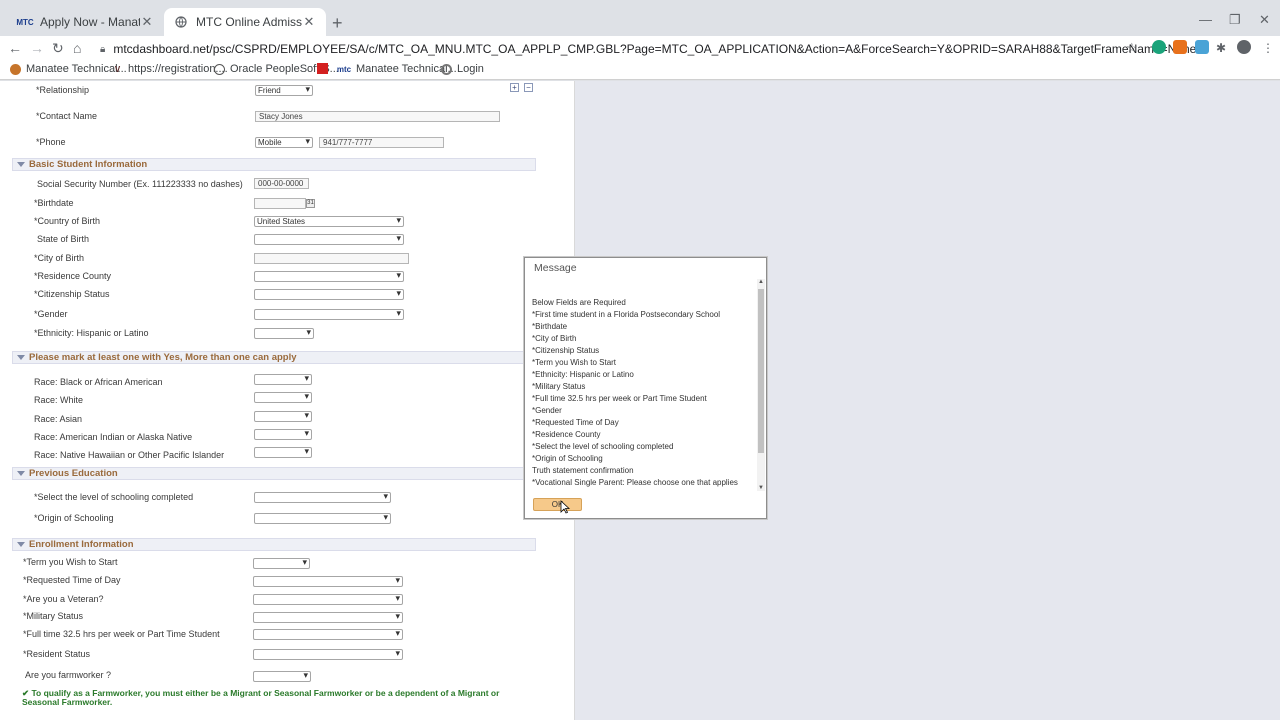 The height and width of the screenshot is (720, 1280). Describe the element at coordinates (1202, 47) in the screenshot. I see `screen-capture-icon` at that location.